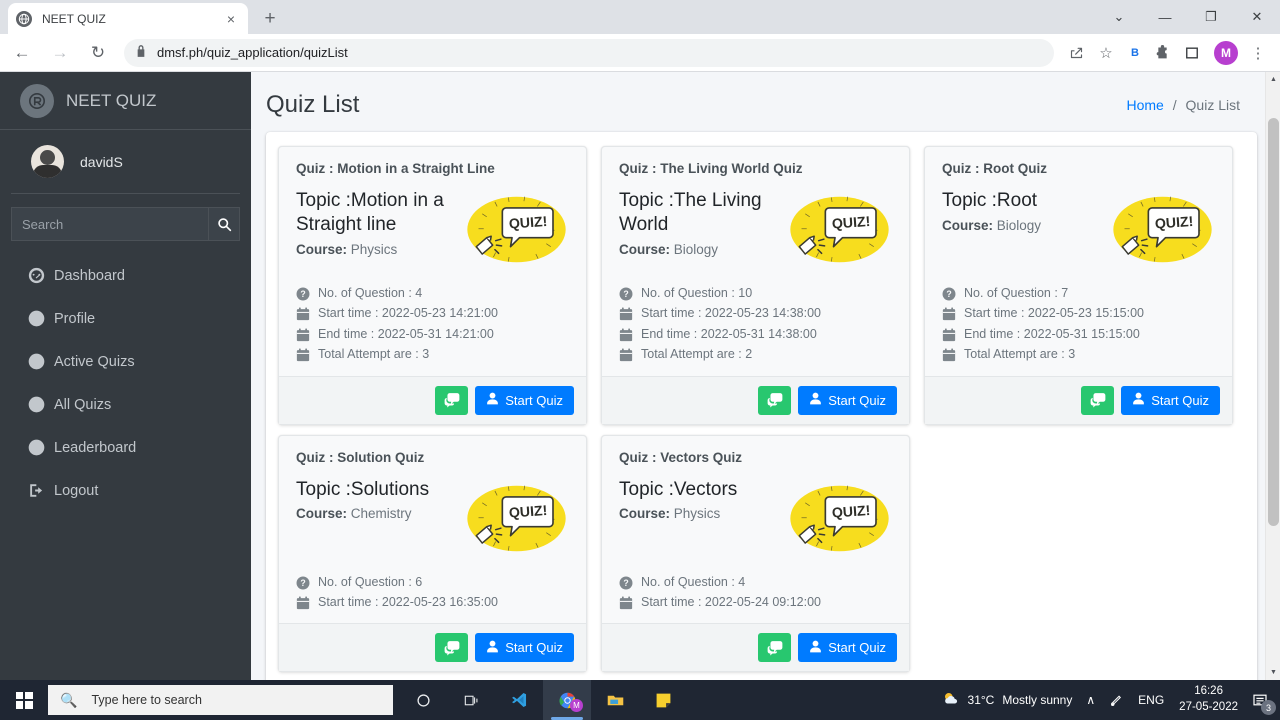 The image size is (1280, 720). What do you see at coordinates (125, 275) in the screenshot?
I see `sidebar-item-dashboard: Dashboard` at bounding box center [125, 275].